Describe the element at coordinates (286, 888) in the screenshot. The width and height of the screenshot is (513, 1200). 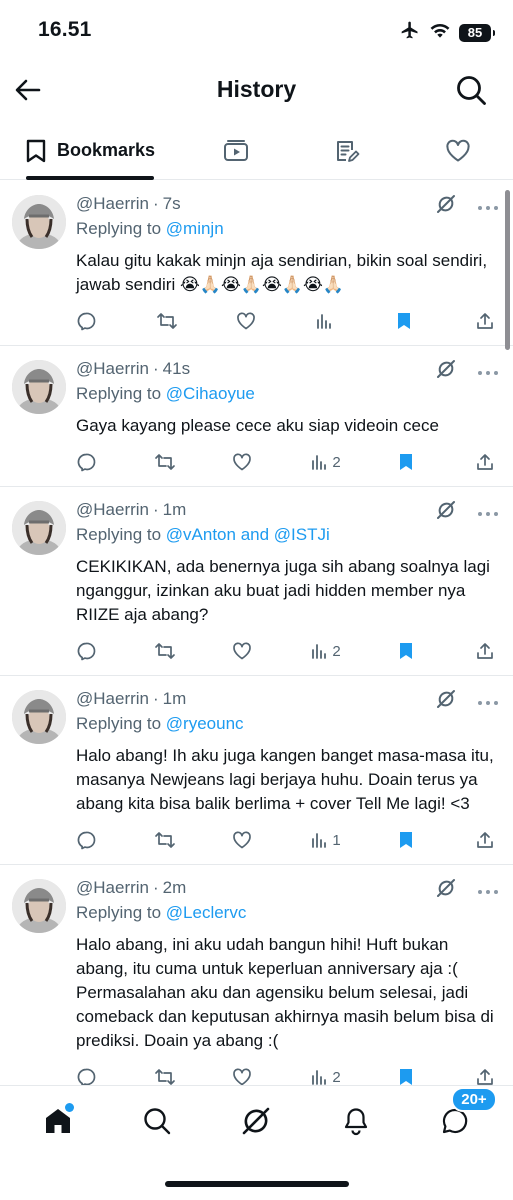
I see `tweet-meta: @Haerrin · 2m` at that location.